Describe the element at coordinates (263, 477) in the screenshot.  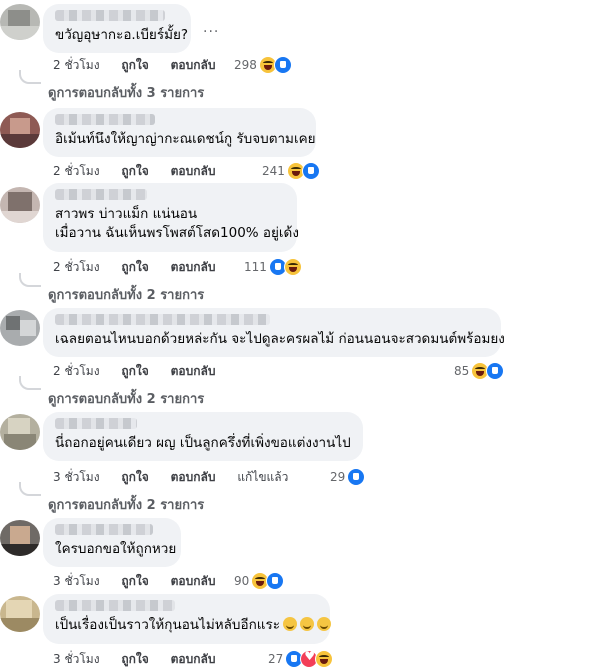
I see `edited-label: แก้ไขแล้ว` at that location.